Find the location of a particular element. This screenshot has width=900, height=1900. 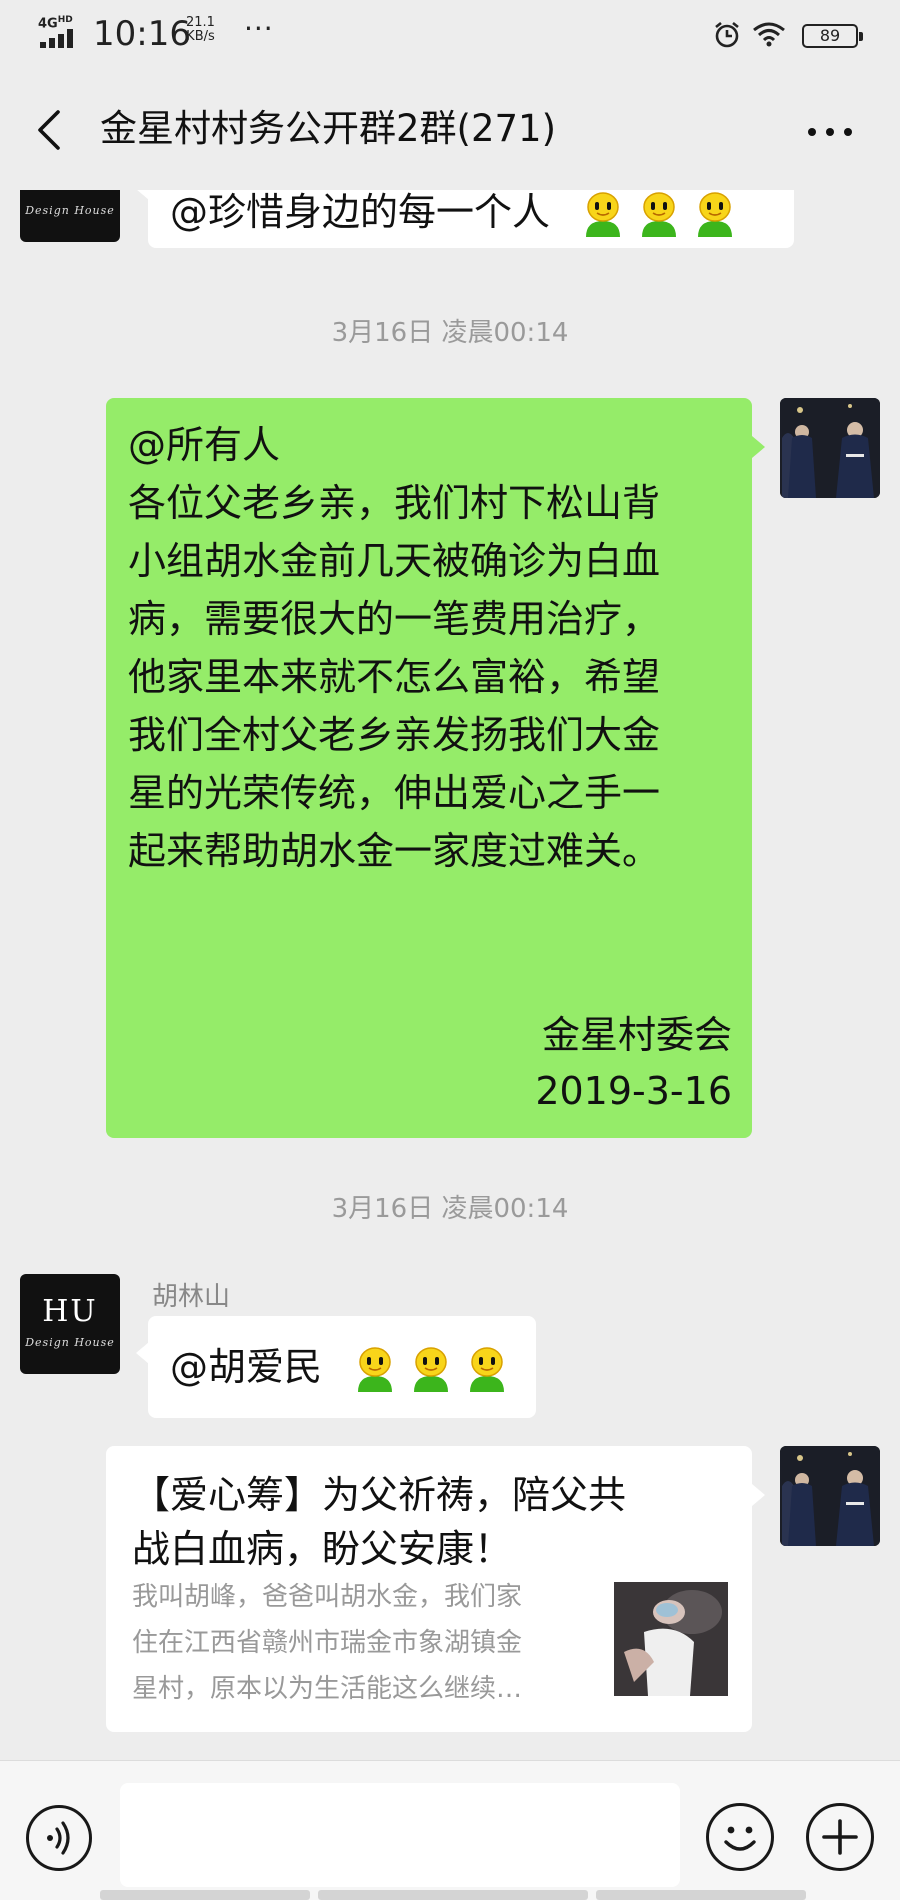

input-bar is located at coordinates (450, 1830).